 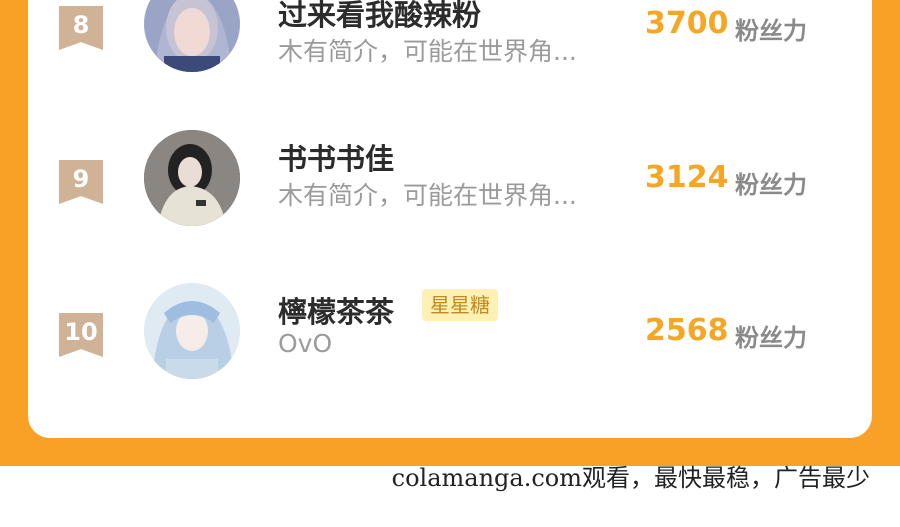 What do you see at coordinates (336, 157) in the screenshot?
I see `user-name: 书书书佳` at bounding box center [336, 157].